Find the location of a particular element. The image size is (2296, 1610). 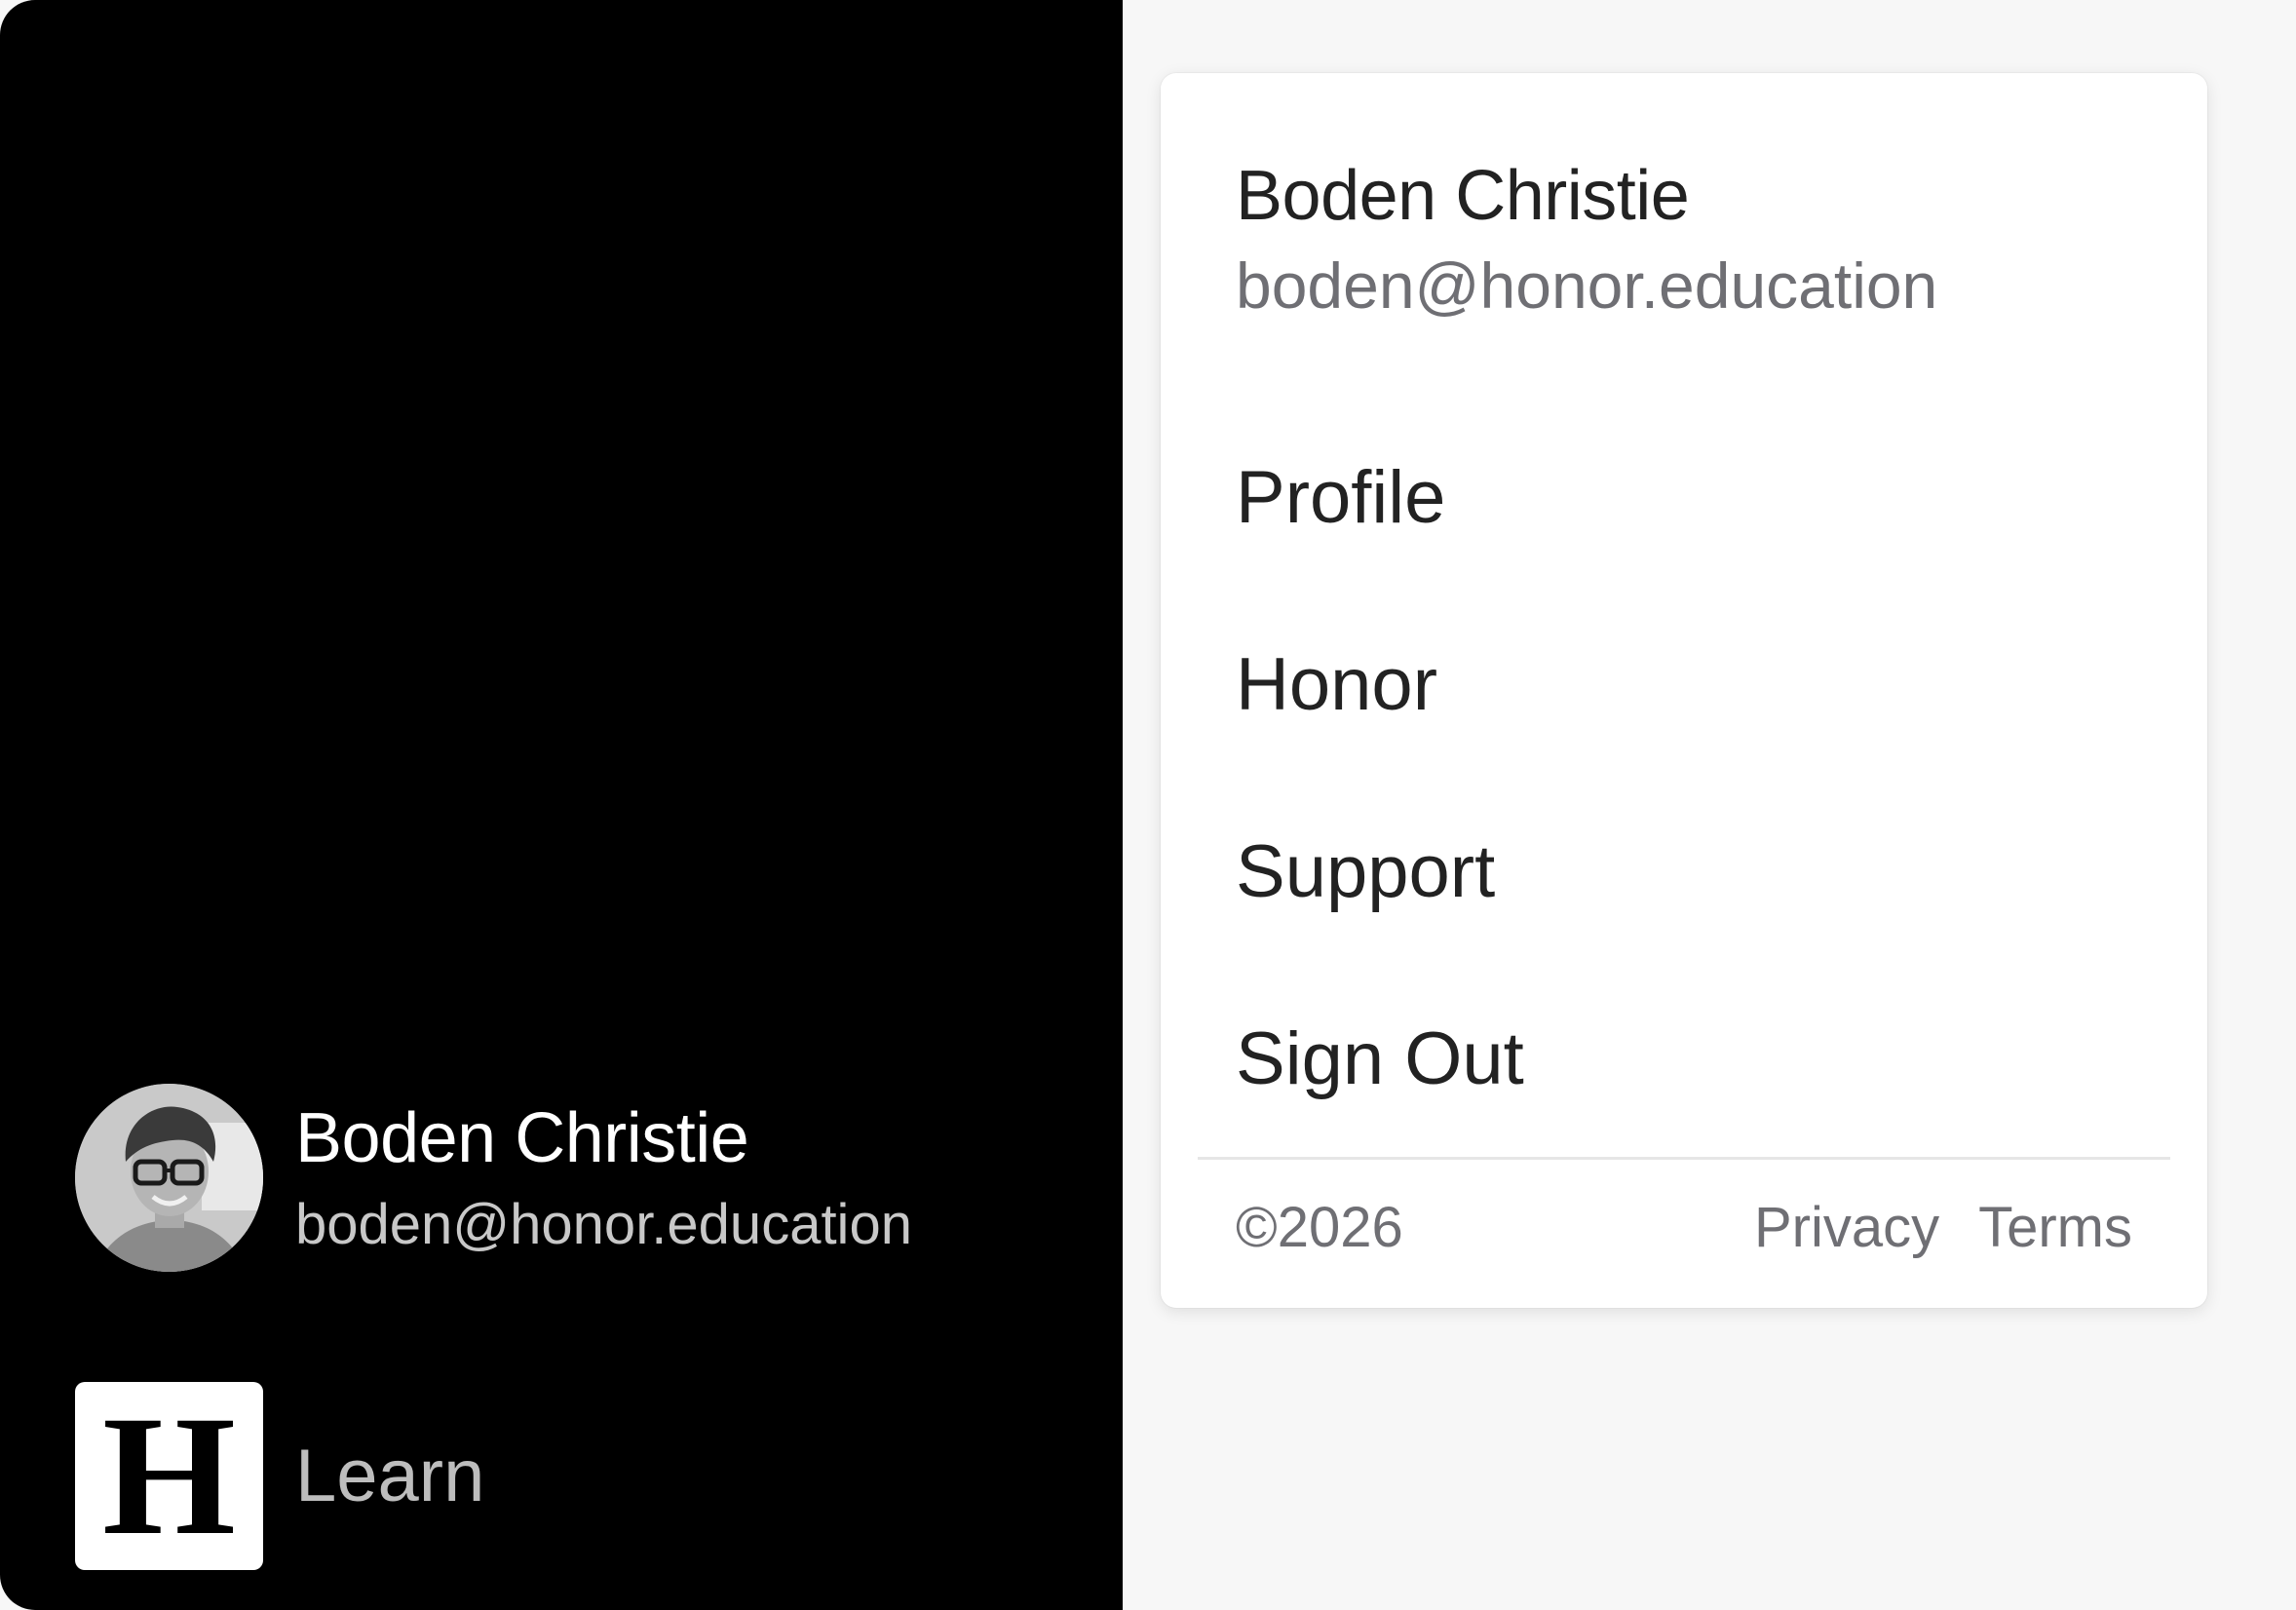

avatar is located at coordinates (169, 1178).